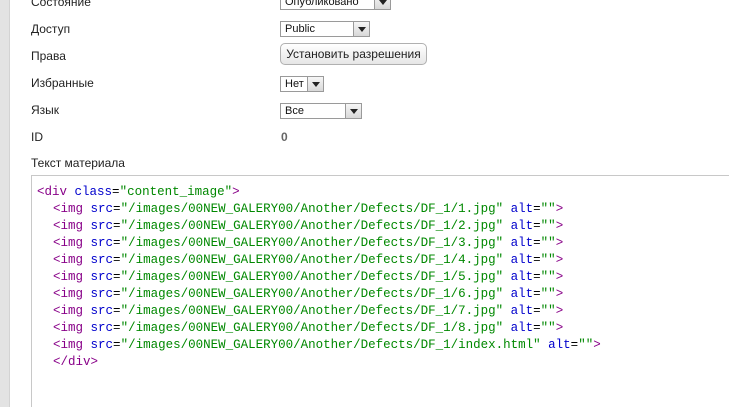 The width and height of the screenshot is (729, 407). Describe the element at coordinates (321, 111) in the screenshot. I see `language-select: Все` at that location.